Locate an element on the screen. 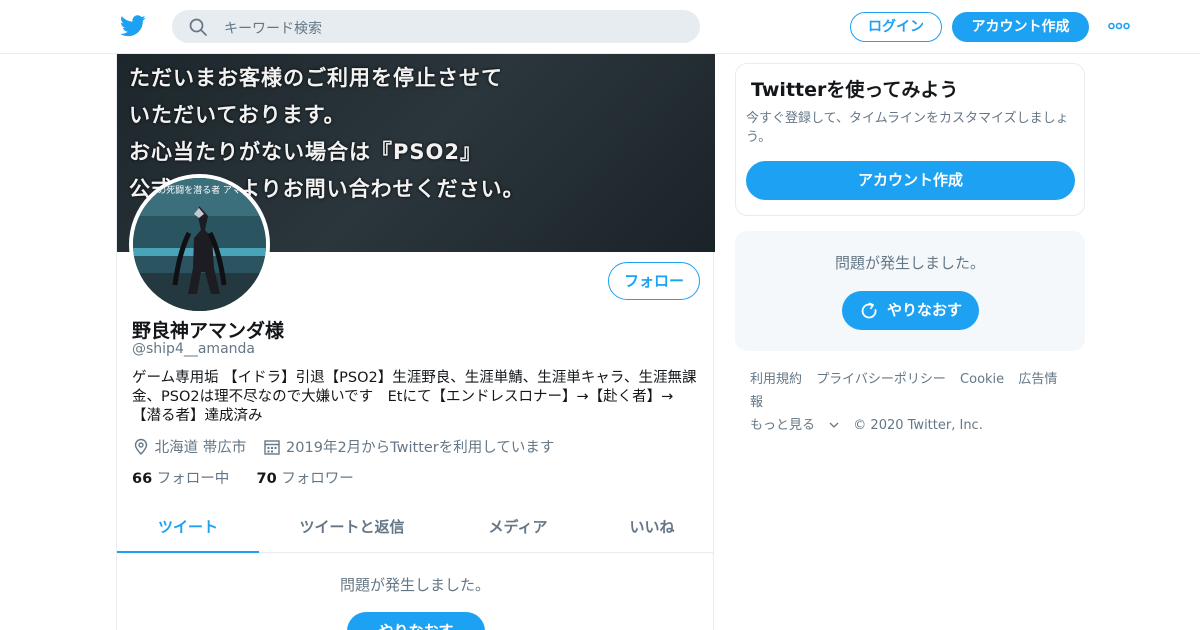 The height and width of the screenshot is (630, 1200). profile-meta: 北海道 帯広市 2019年2月からTwitterを利用しています is located at coordinates (343, 446).